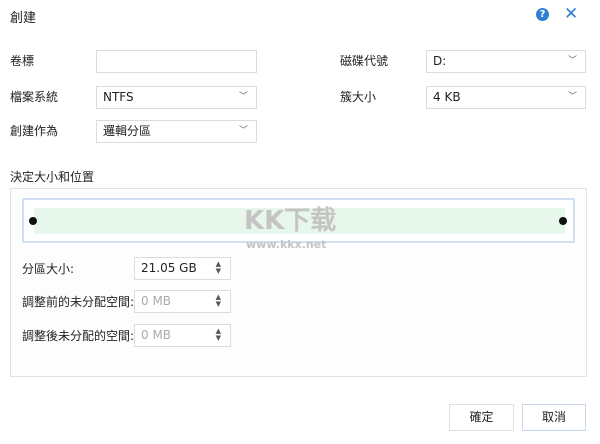  What do you see at coordinates (34, 97) in the screenshot?
I see `file-system-label: 檔案系統` at bounding box center [34, 97].